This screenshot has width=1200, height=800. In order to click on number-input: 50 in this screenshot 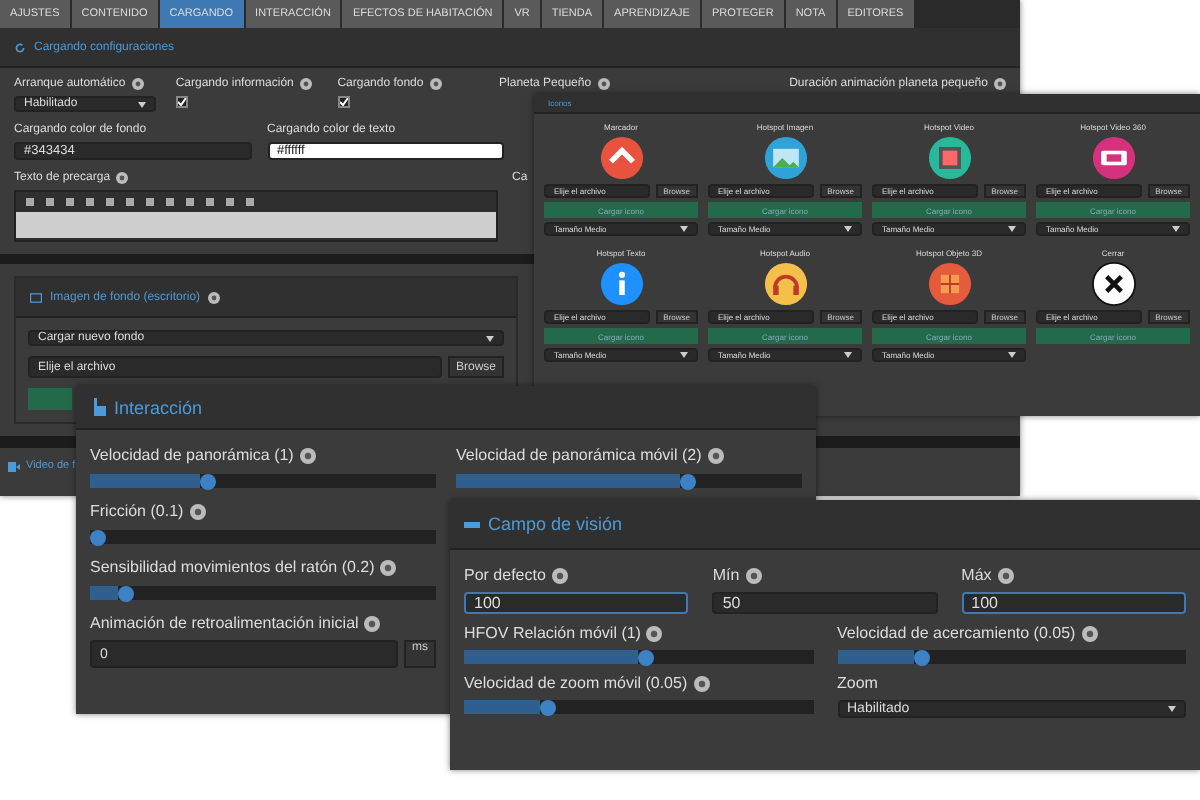, I will do `click(825, 603)`.